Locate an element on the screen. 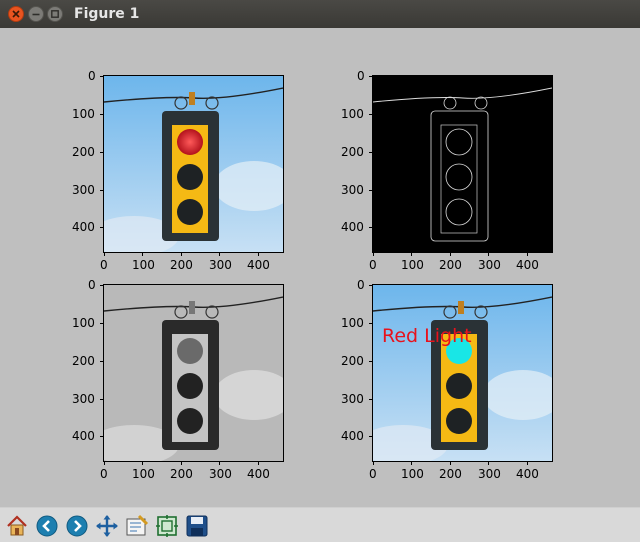  home-icon is located at coordinates (17, 525).